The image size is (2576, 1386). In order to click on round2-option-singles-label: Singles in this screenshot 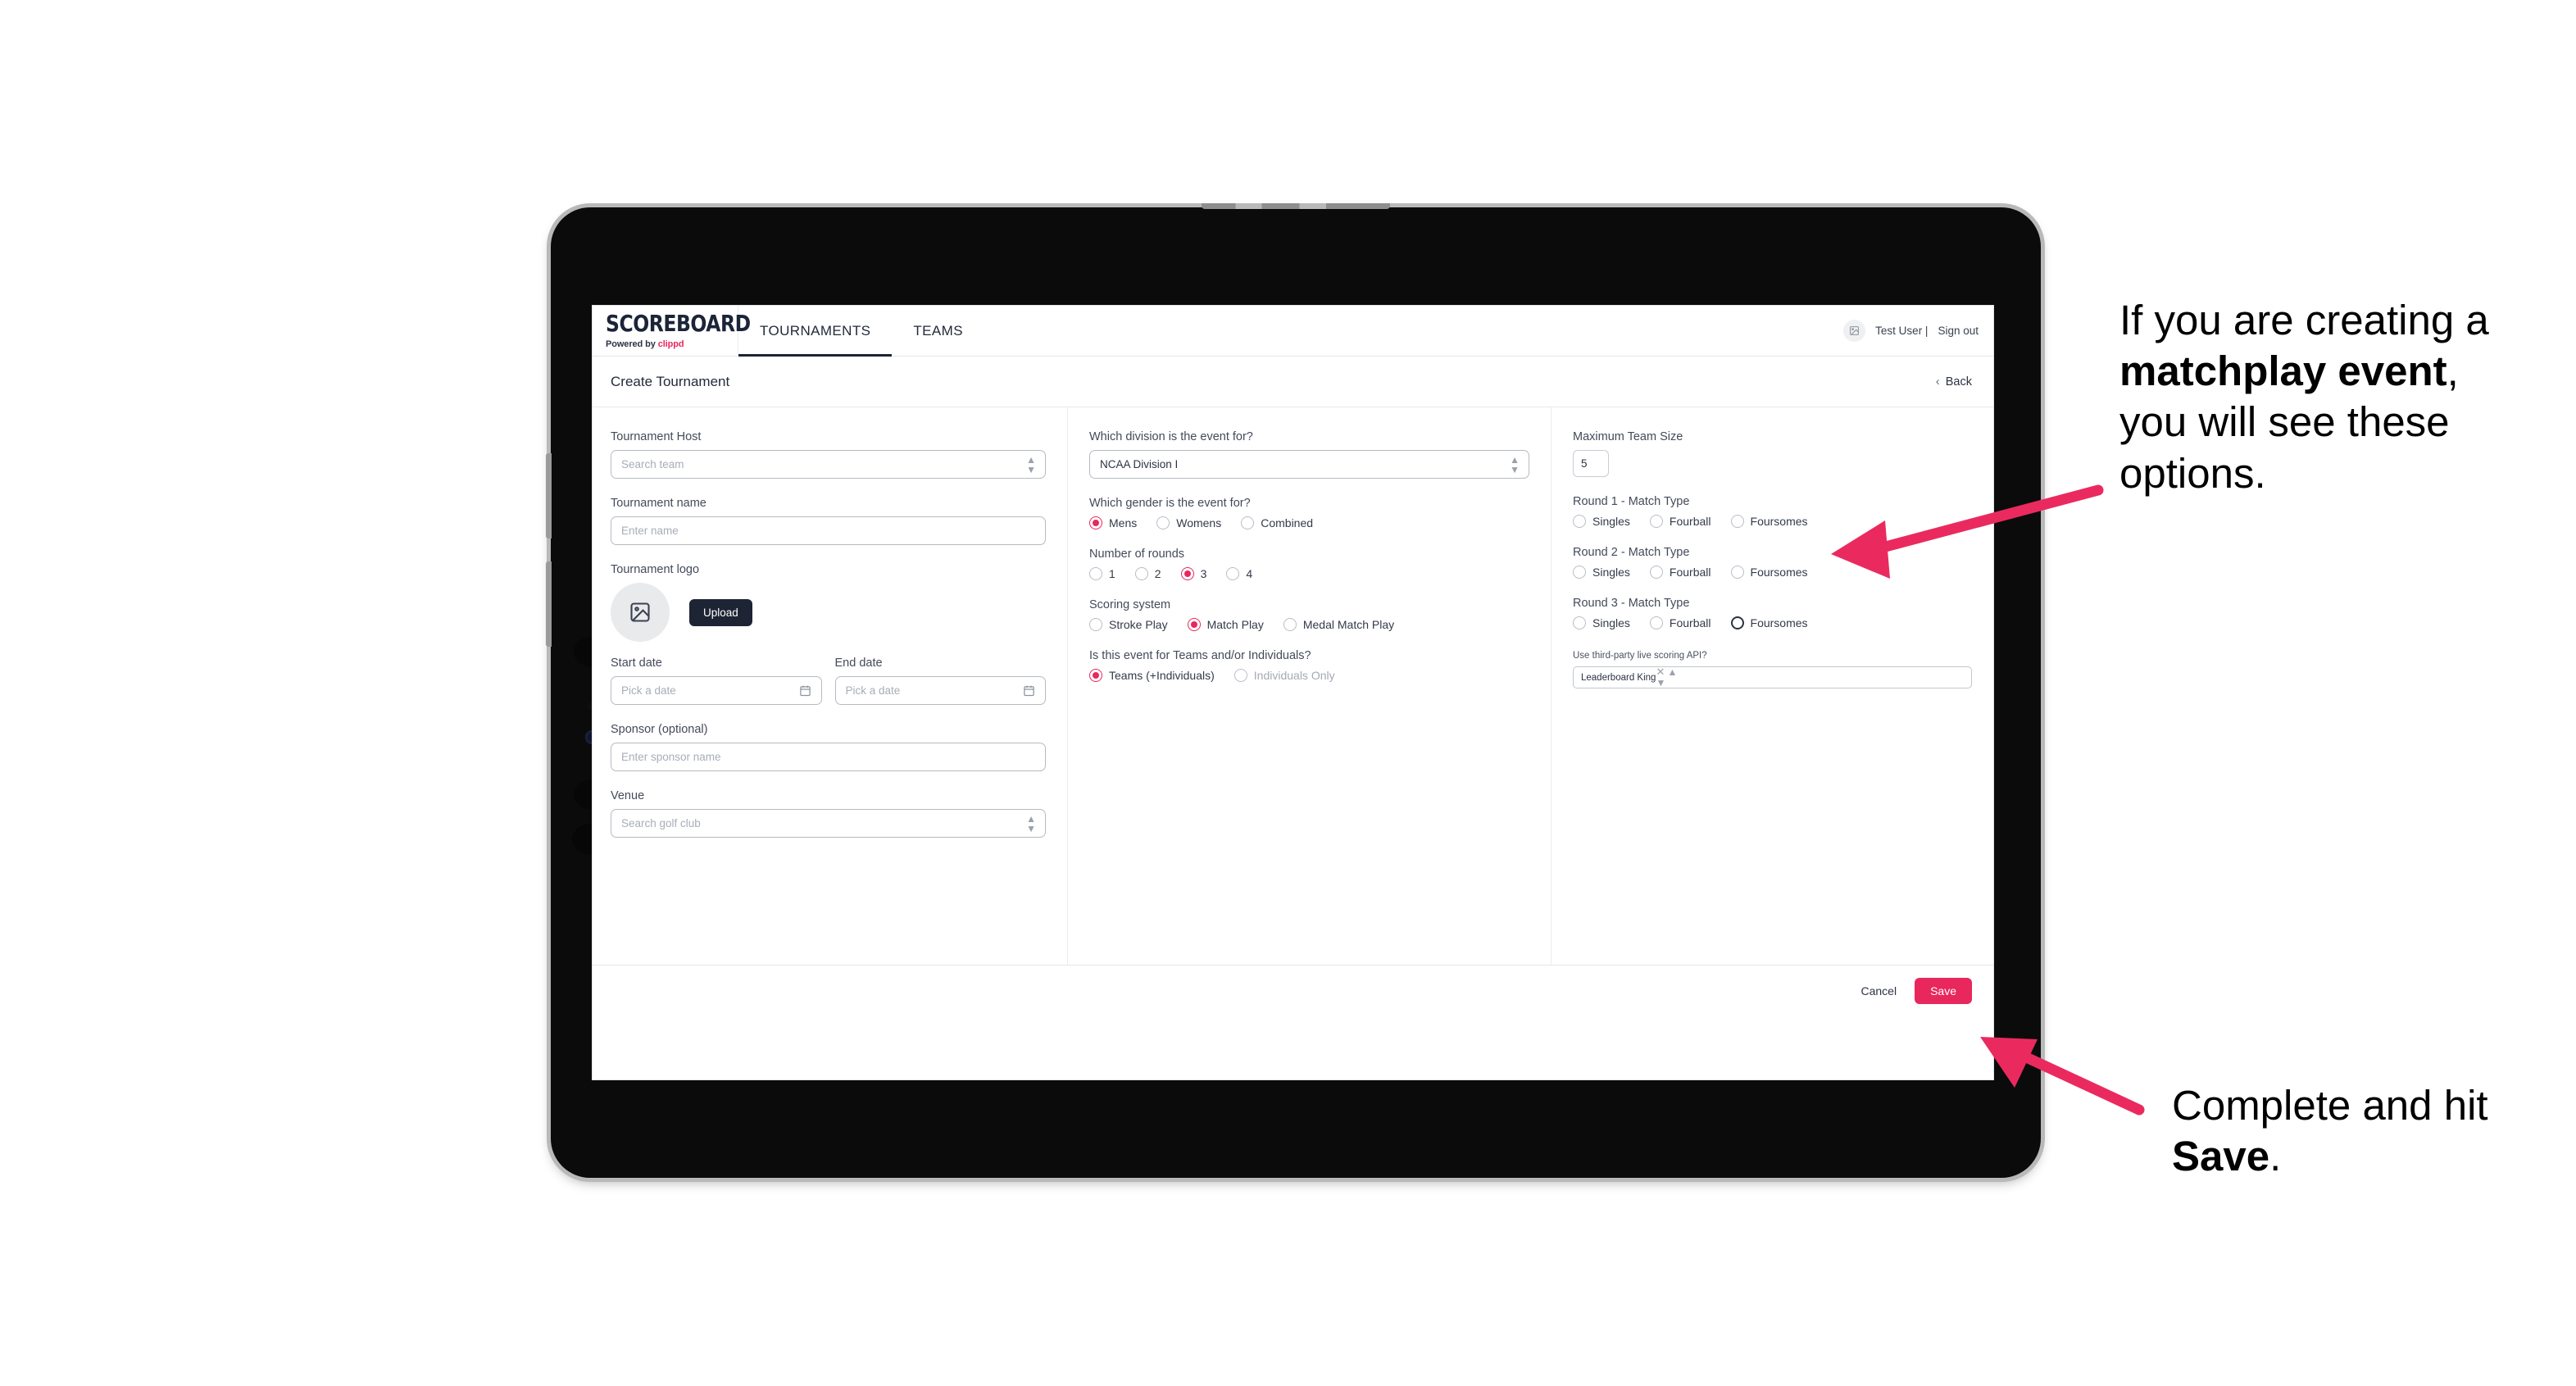, I will do `click(1611, 572)`.